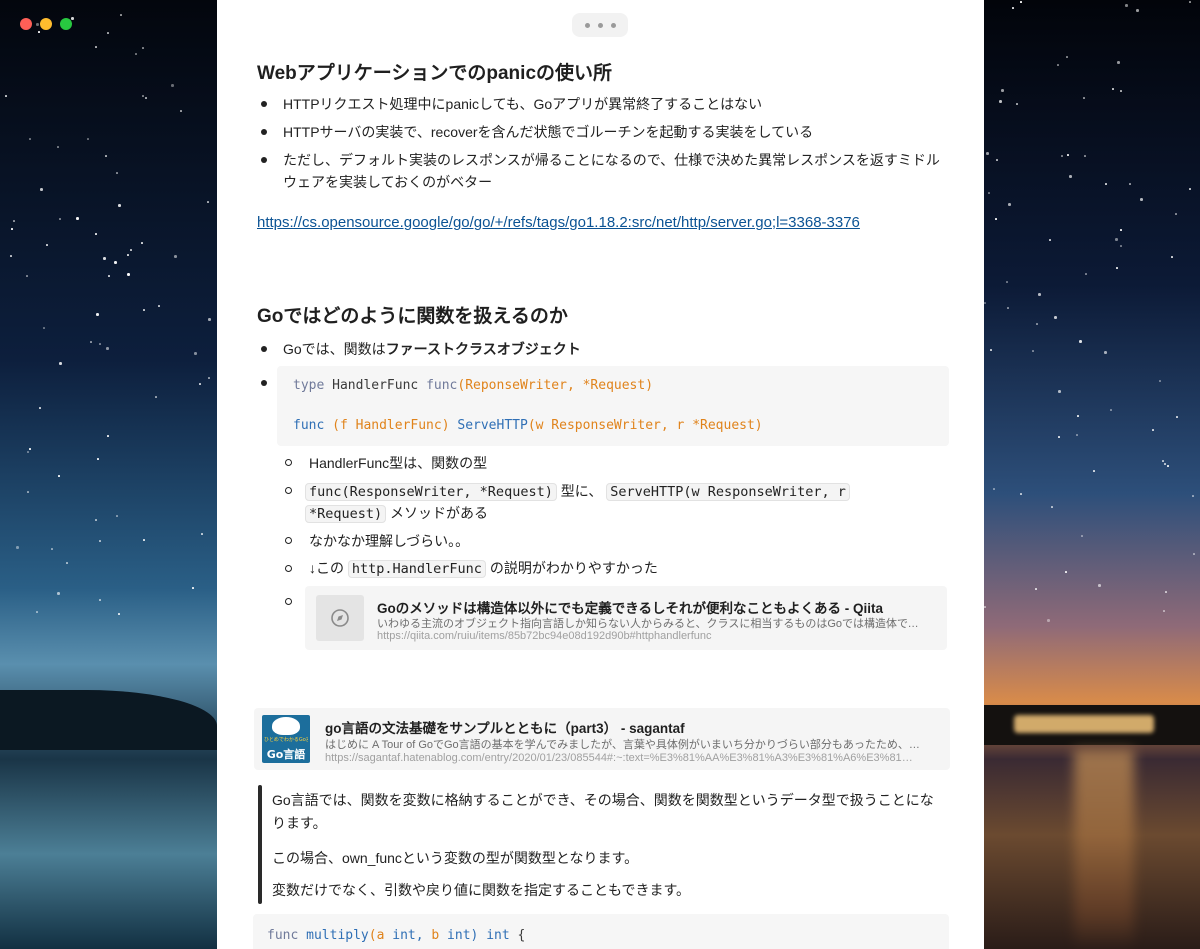 This screenshot has width=1200, height=949. I want to click on minimize-button, so click(46, 24).